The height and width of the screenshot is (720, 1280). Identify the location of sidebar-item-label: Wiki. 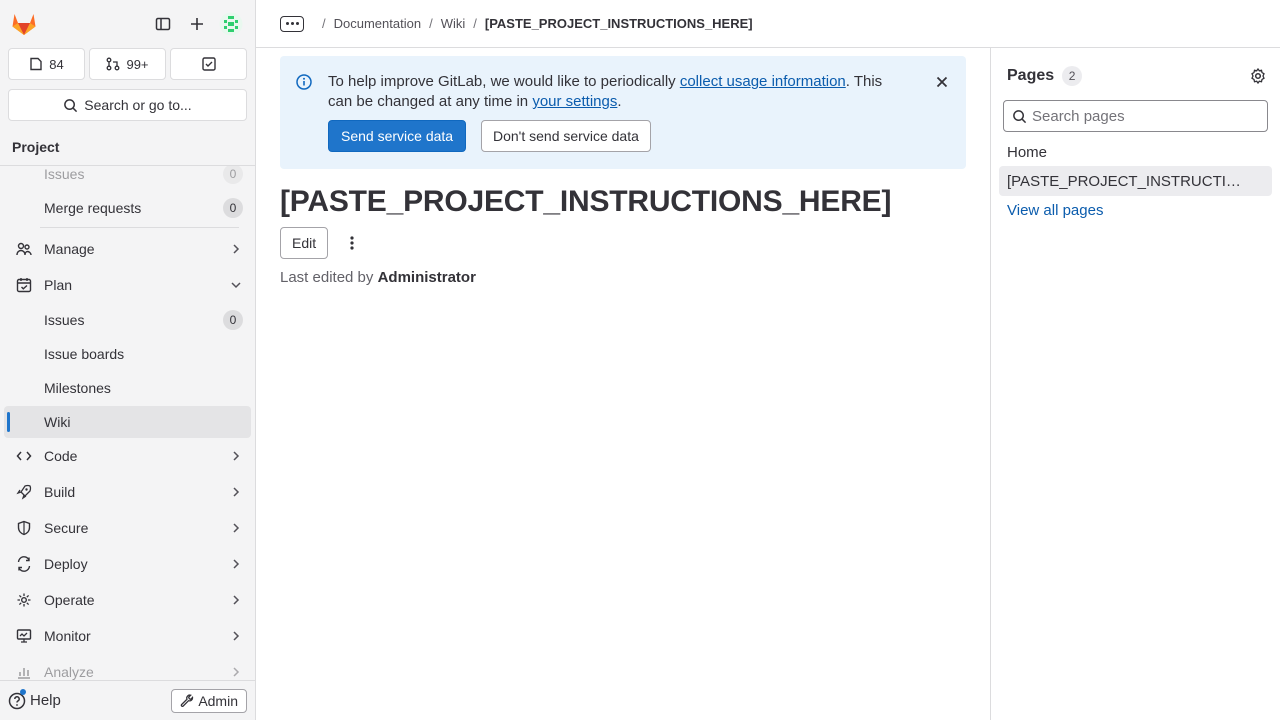
(57, 422).